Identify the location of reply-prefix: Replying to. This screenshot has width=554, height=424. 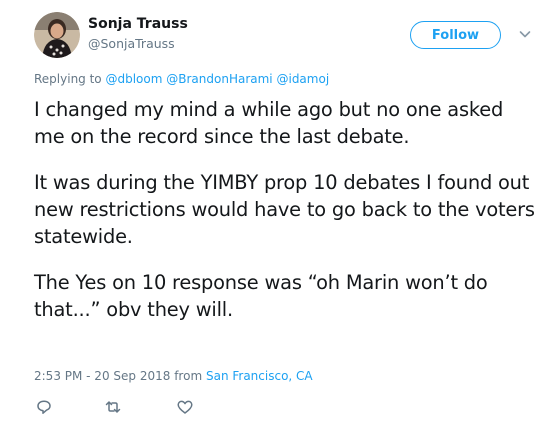
(68, 79).